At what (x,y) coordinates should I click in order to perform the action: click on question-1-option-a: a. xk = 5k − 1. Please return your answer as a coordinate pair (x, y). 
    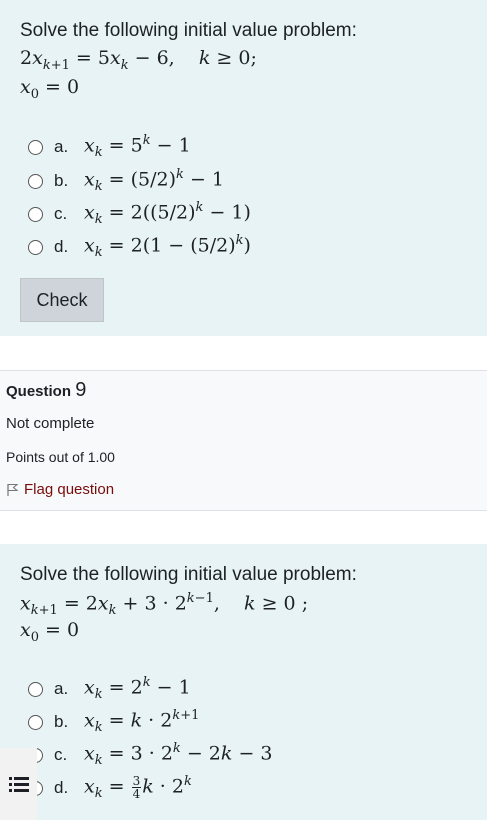
    Looking at the image, I should click on (109, 147).